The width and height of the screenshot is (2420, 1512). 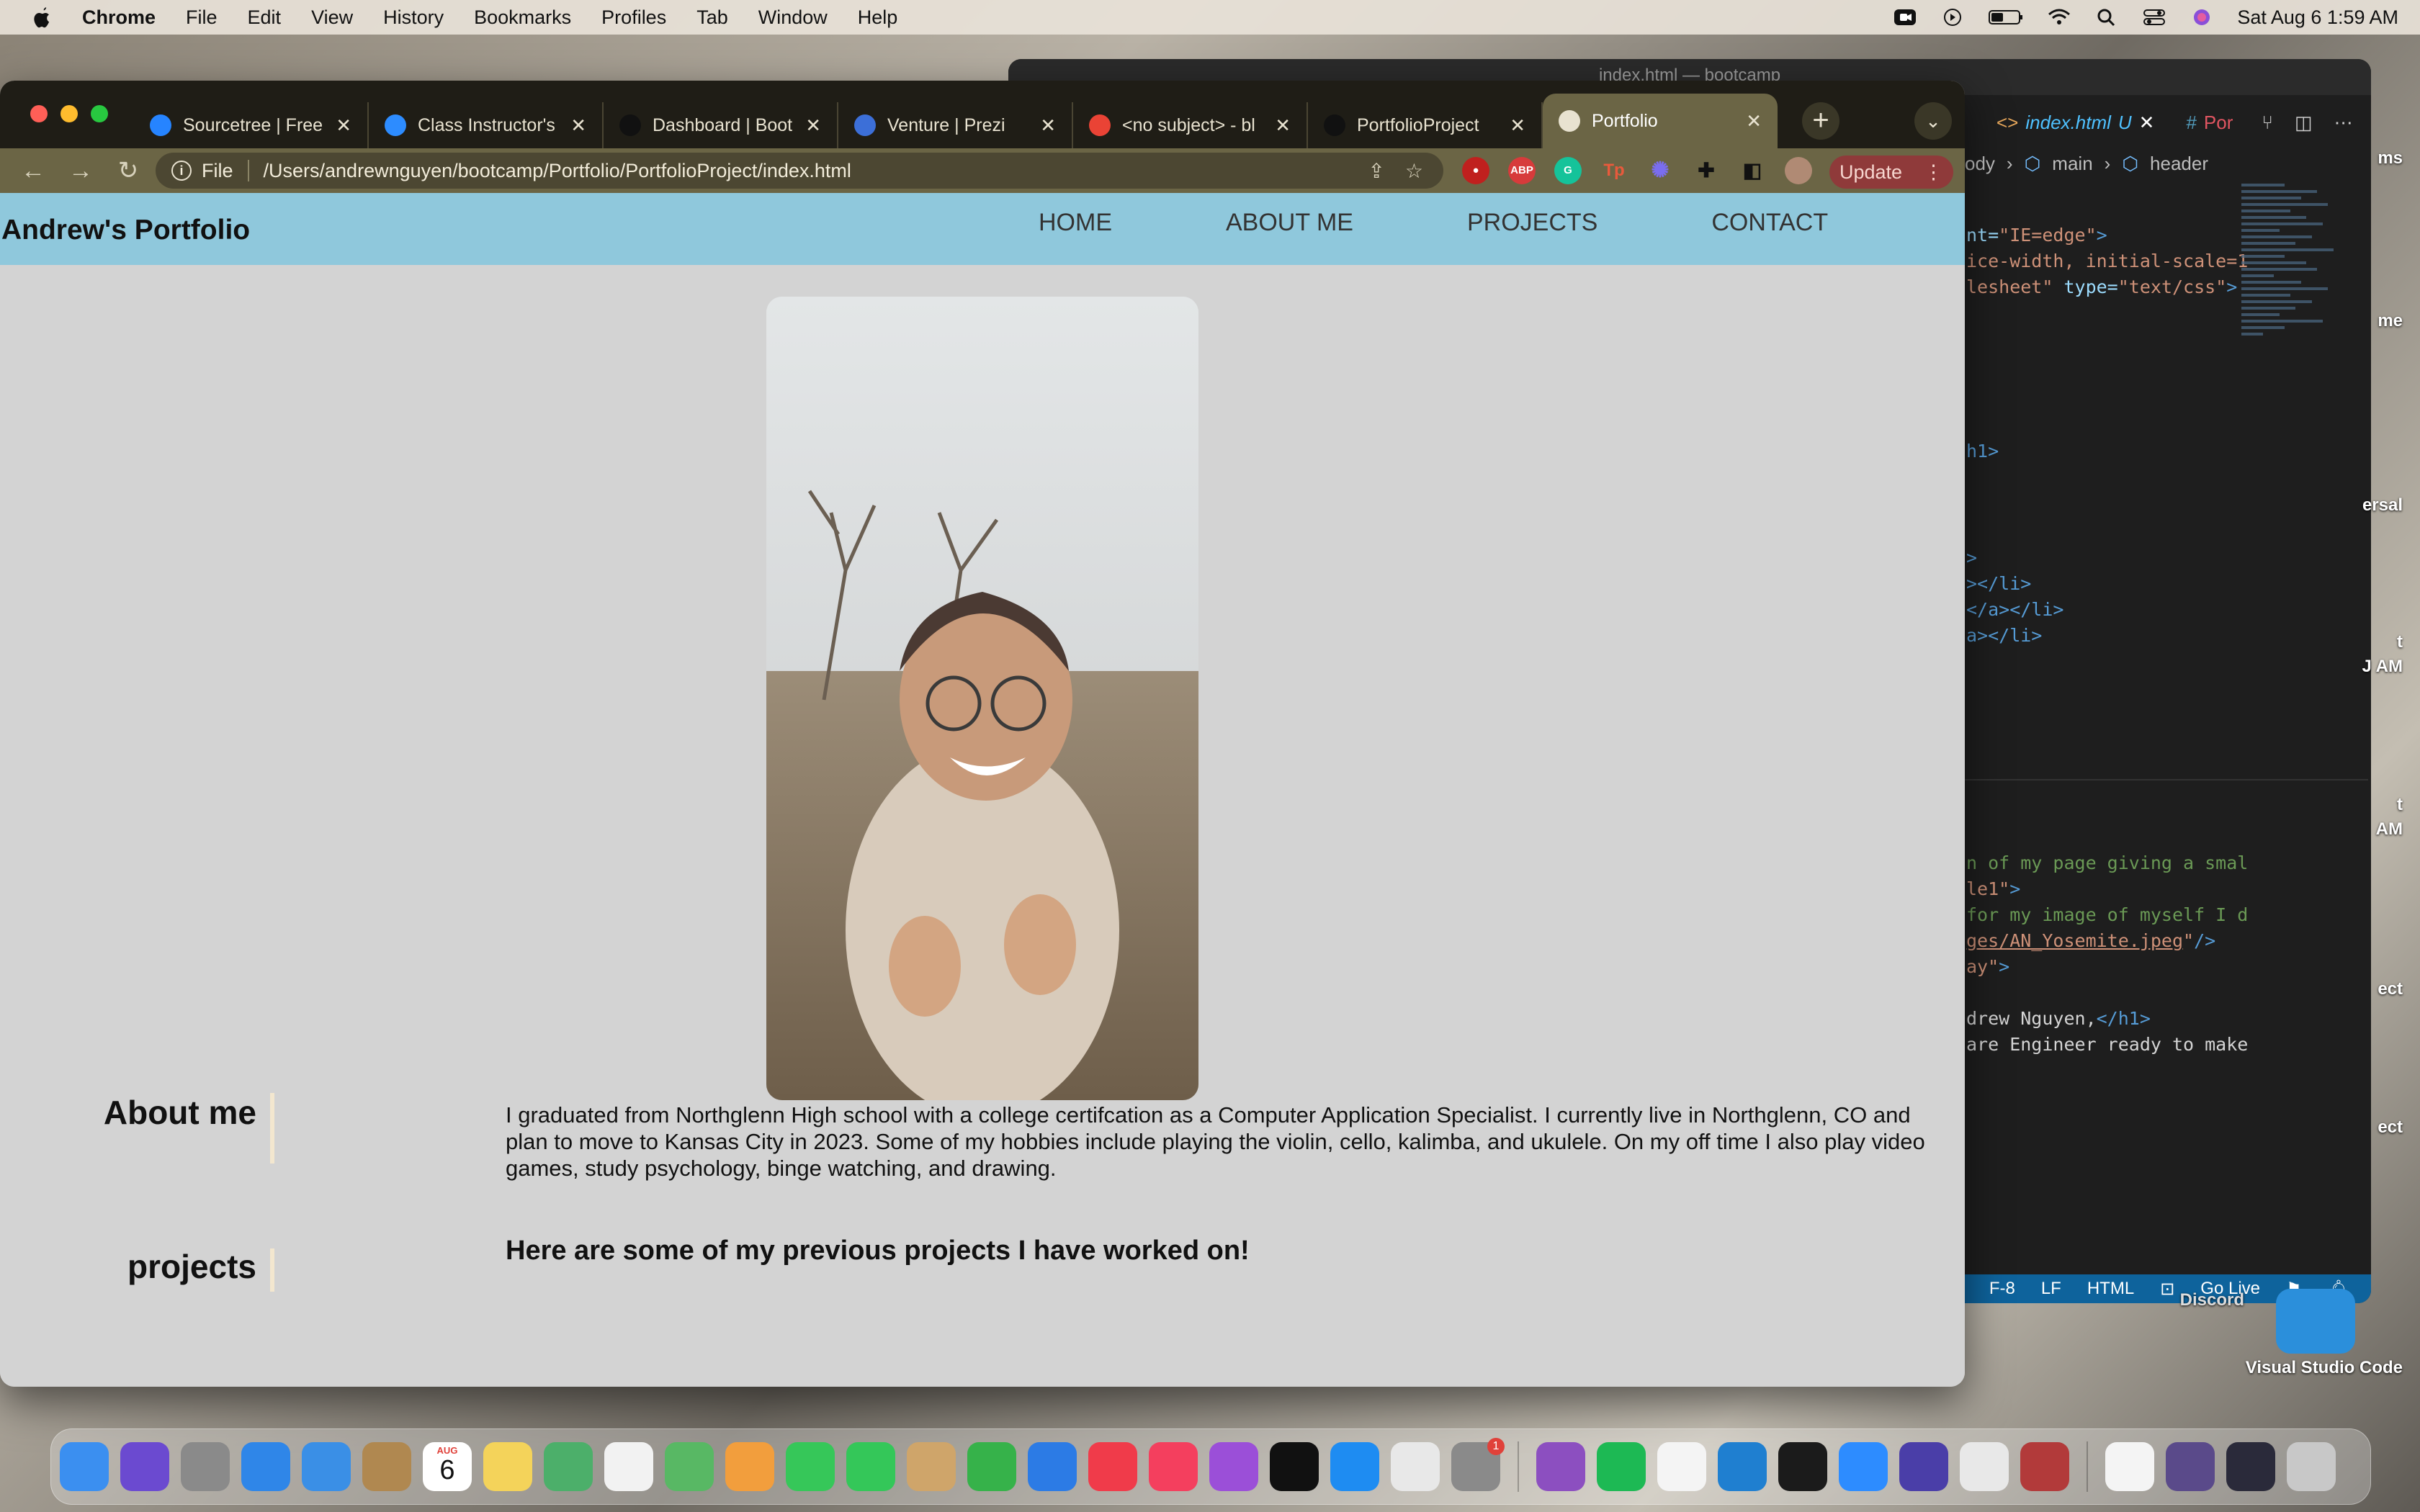 What do you see at coordinates (1891, 172) in the screenshot?
I see `update-button: Update ⋮` at bounding box center [1891, 172].